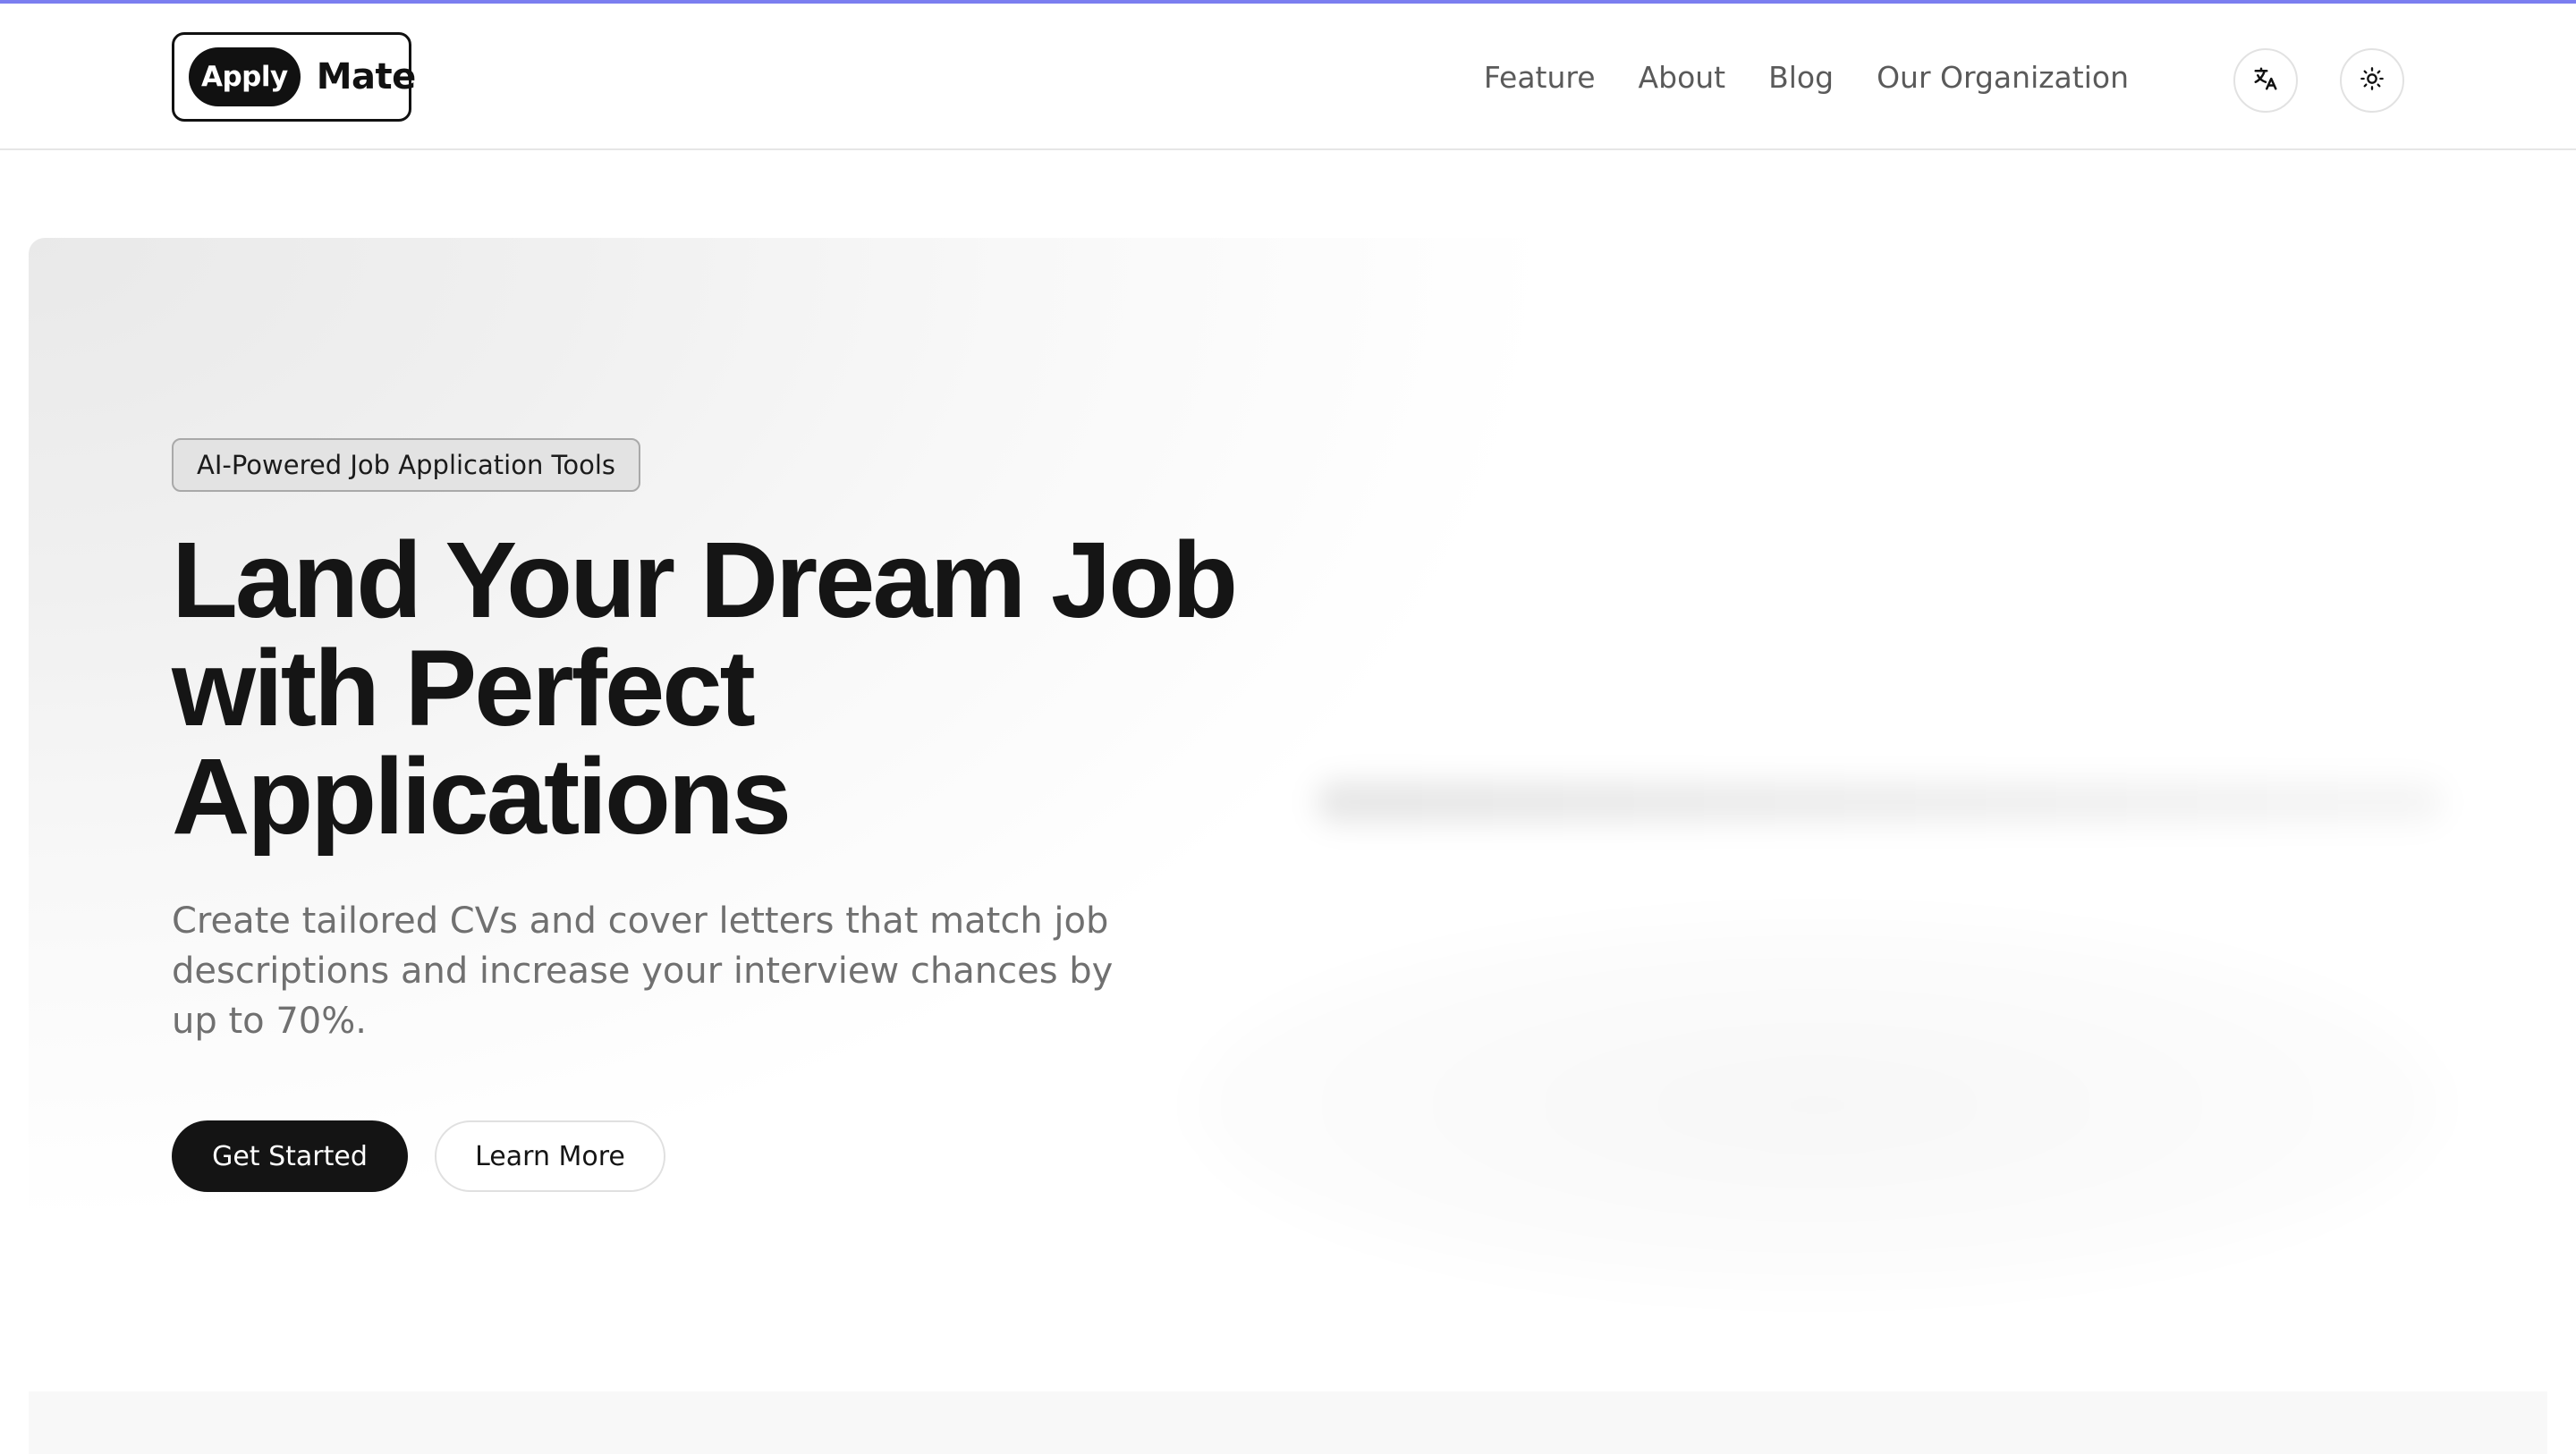 This screenshot has height=1454, width=2576. Describe the element at coordinates (1540, 77) in the screenshot. I see `nav-link-feature: Feature` at that location.